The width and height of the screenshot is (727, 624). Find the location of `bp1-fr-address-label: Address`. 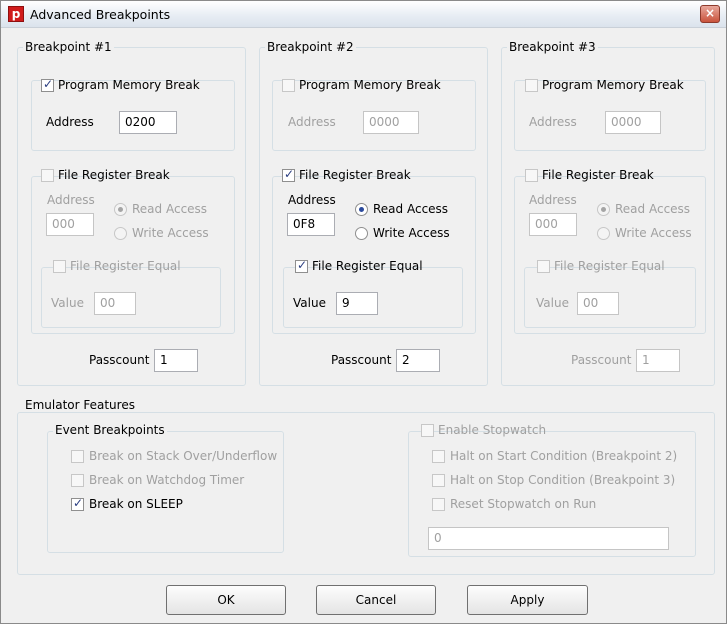

bp1-fr-address-label: Address is located at coordinates (71, 200).